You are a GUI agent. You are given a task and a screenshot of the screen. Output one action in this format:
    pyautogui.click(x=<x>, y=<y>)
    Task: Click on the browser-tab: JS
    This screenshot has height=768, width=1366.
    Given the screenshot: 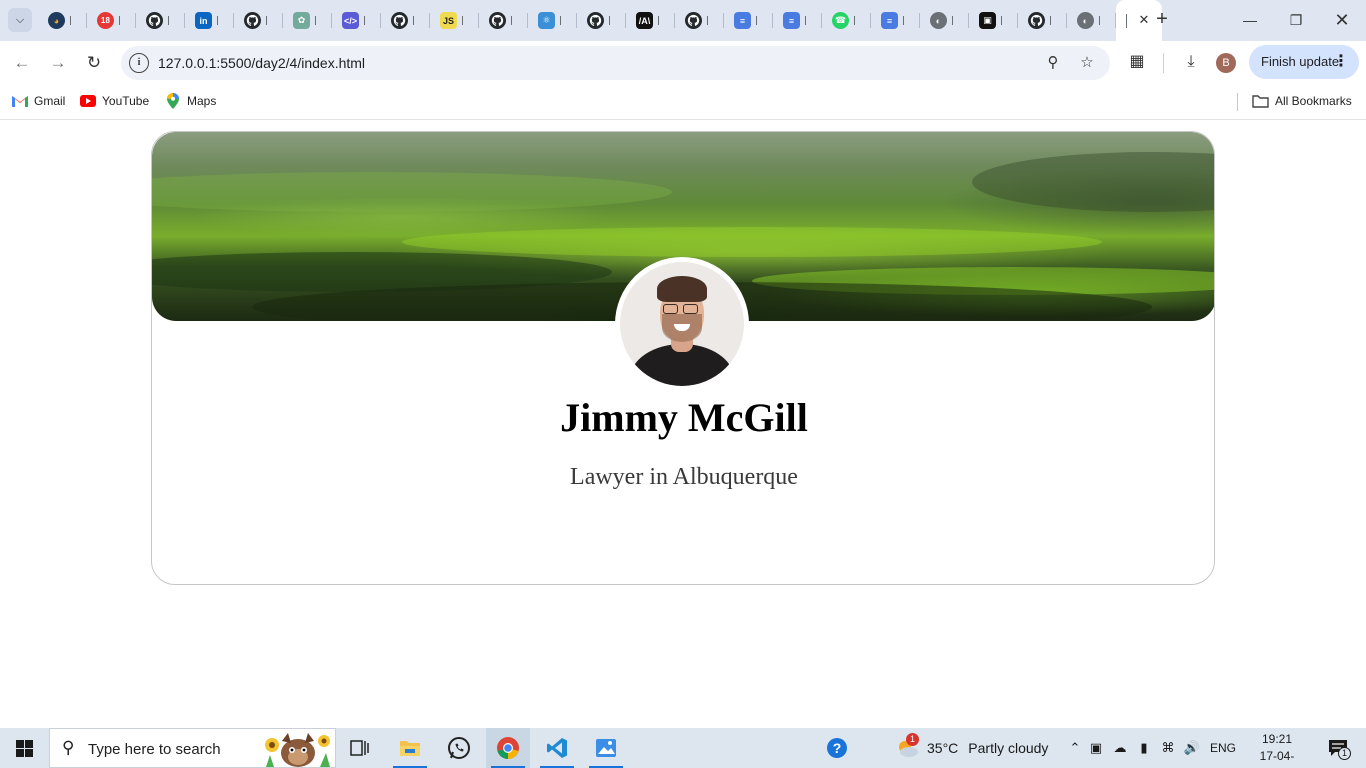 What is the action you would take?
    pyautogui.click(x=454, y=20)
    